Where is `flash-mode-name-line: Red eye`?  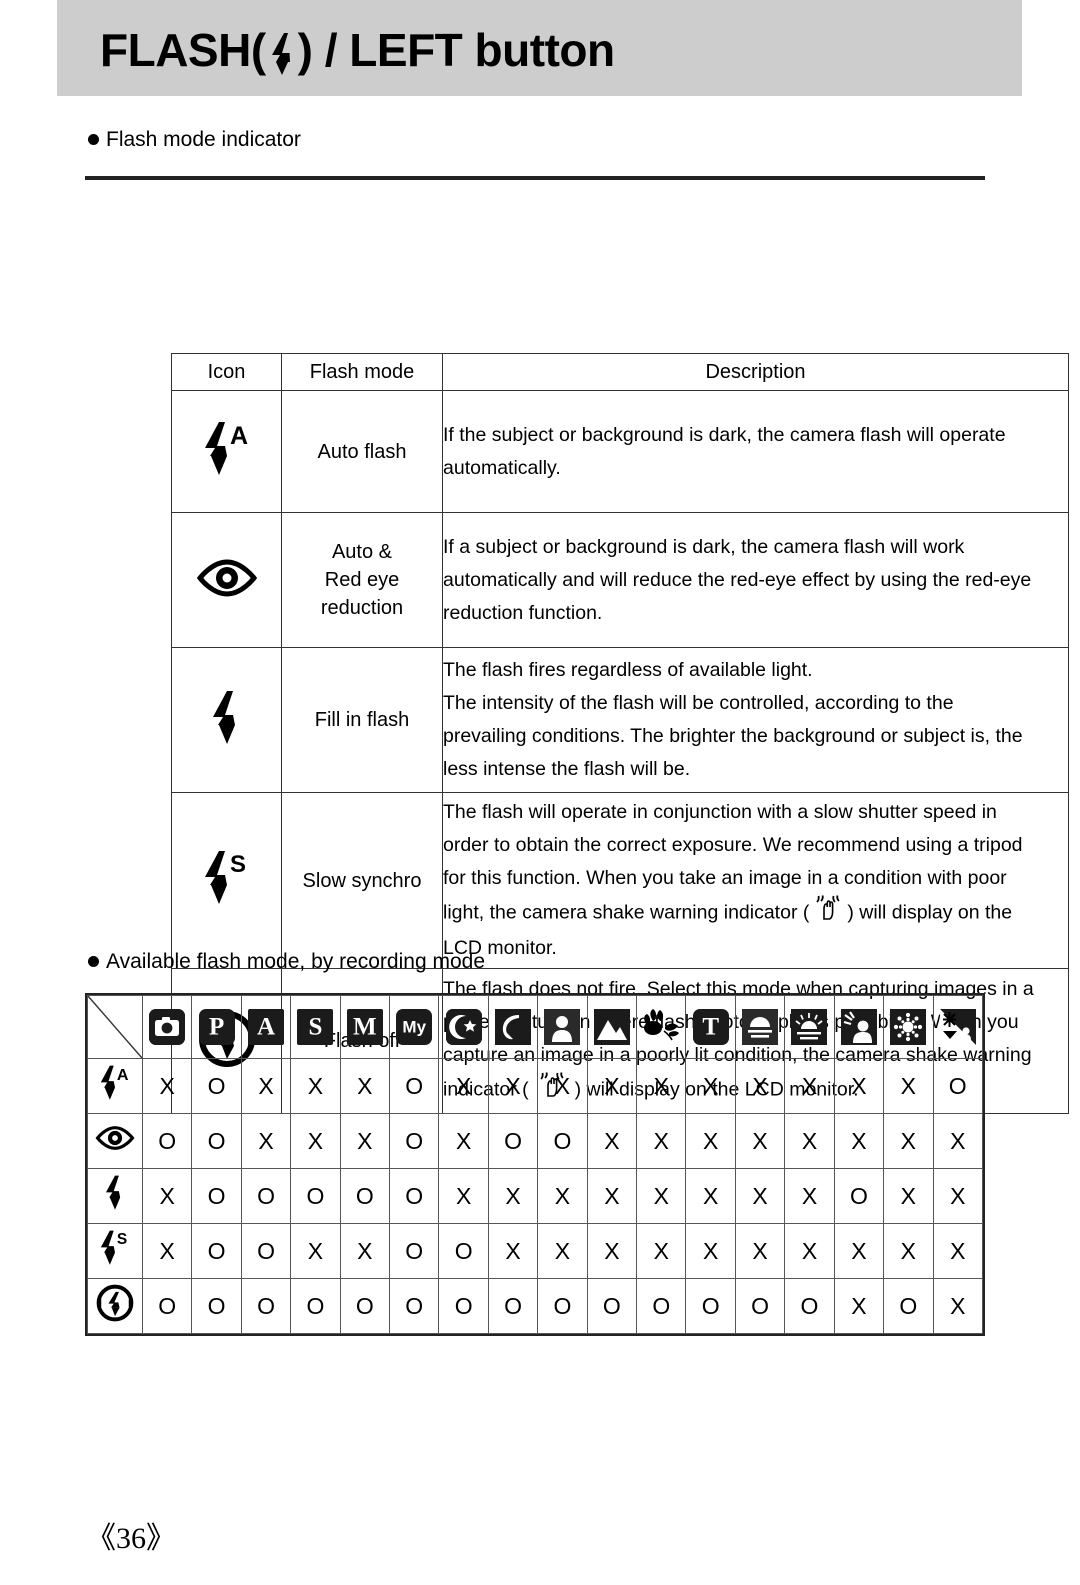
flash-mode-name-line: Red eye is located at coordinates (362, 580).